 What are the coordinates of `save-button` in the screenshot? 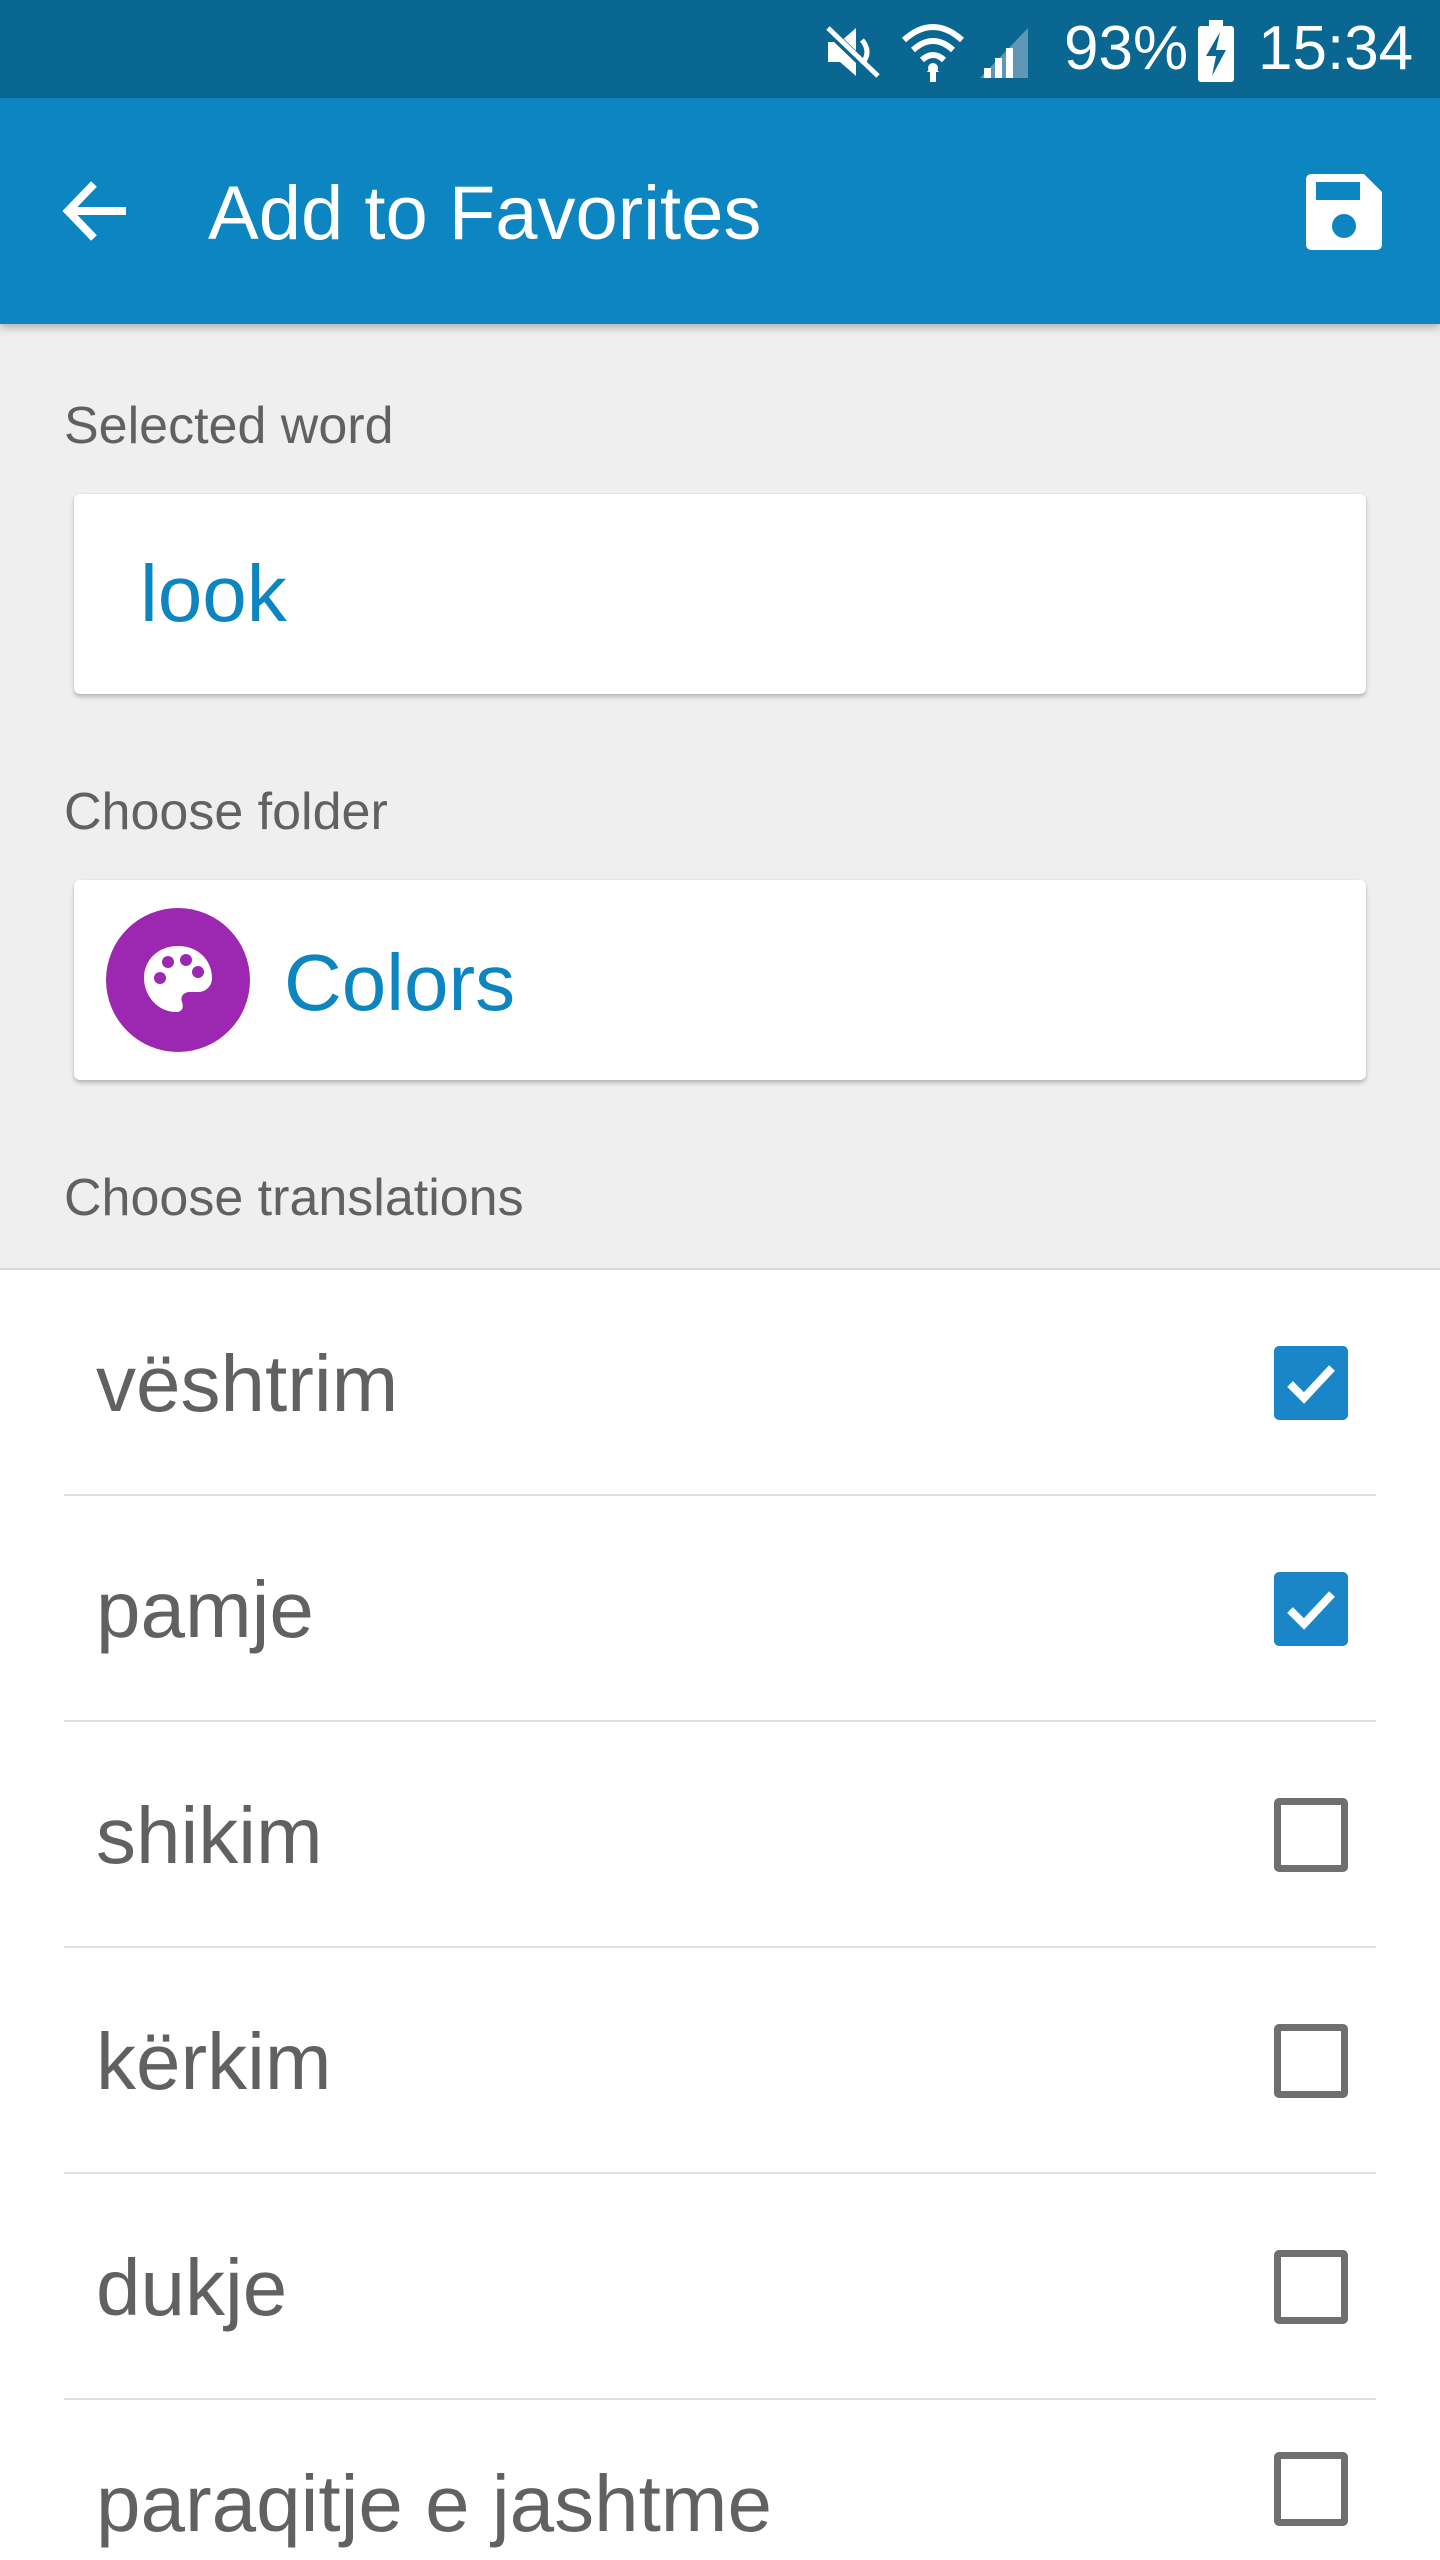 It's located at (1344, 212).